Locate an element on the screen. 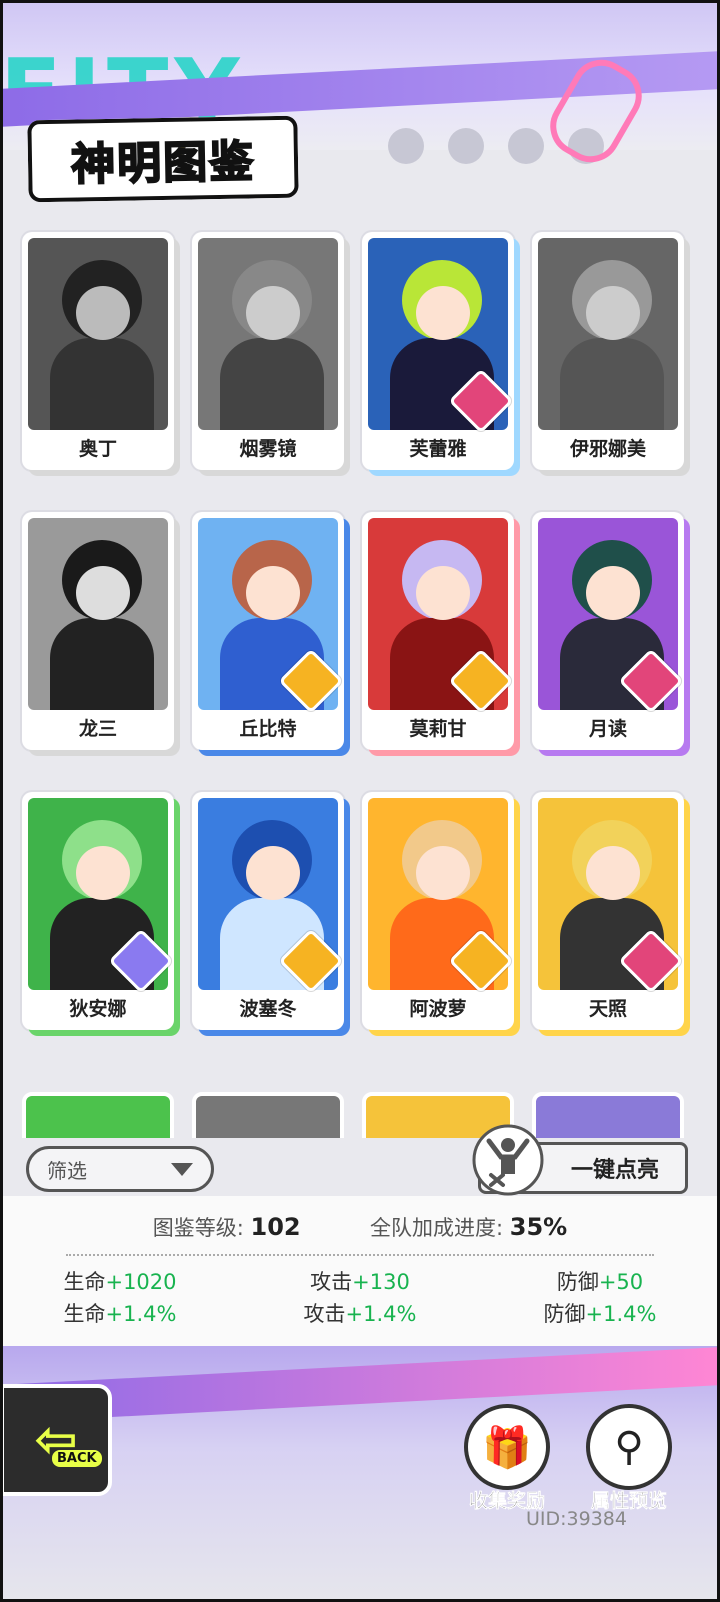 This screenshot has width=720, height=1602. team-bonus-progress-label: 全队加成进度: is located at coordinates (437, 1228).